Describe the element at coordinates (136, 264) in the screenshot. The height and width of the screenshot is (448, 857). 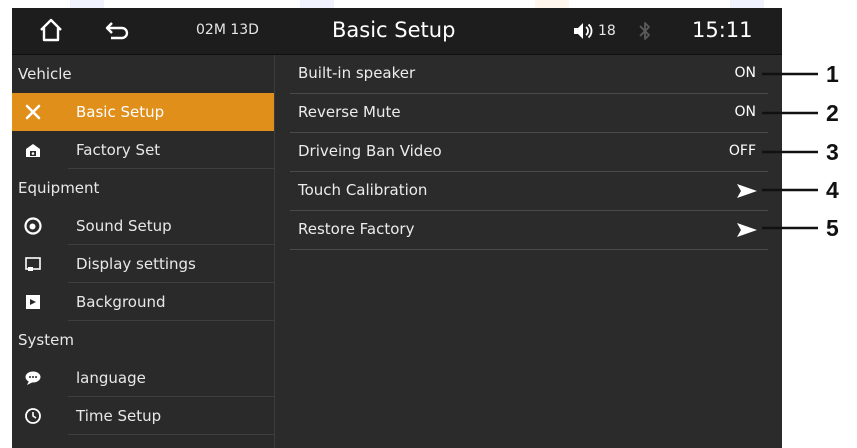
I see `sidebar-item-label: Display settings` at that location.